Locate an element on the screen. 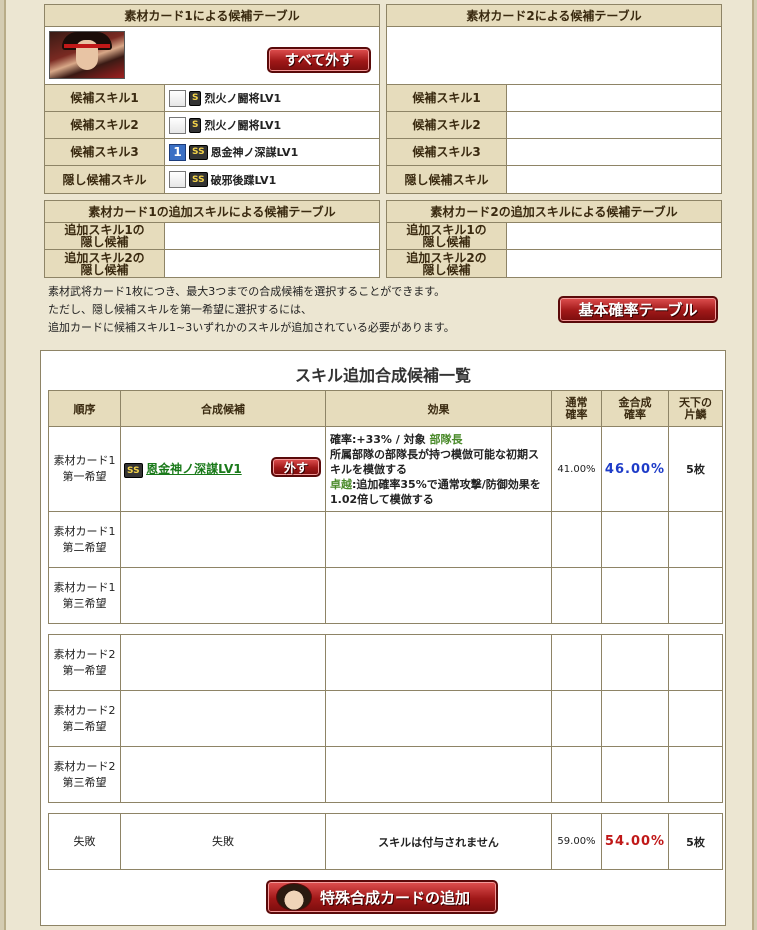 The image size is (757, 930). fail-row: 失敗 失敗 スキルは付与されません 59.00% 54.00% 5枚 is located at coordinates (385, 841).